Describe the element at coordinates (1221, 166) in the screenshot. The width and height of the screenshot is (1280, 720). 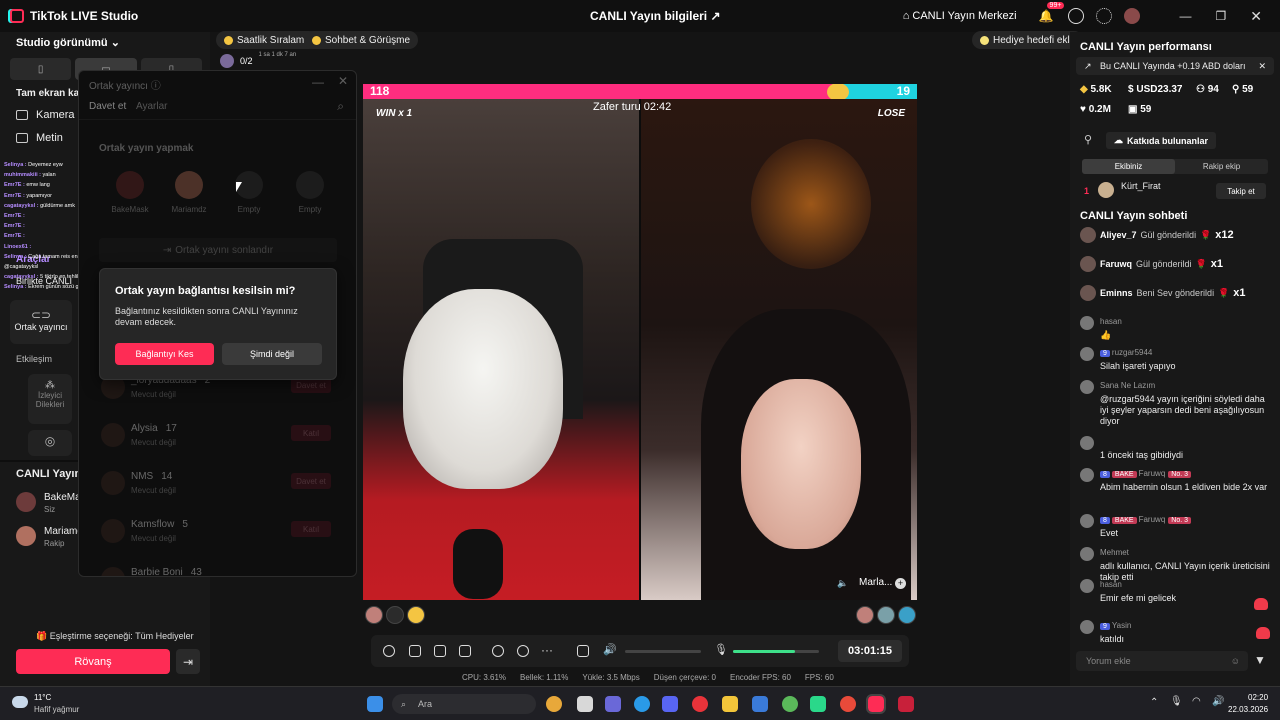
I see `tab-rival-team: Rakip ekip` at that location.